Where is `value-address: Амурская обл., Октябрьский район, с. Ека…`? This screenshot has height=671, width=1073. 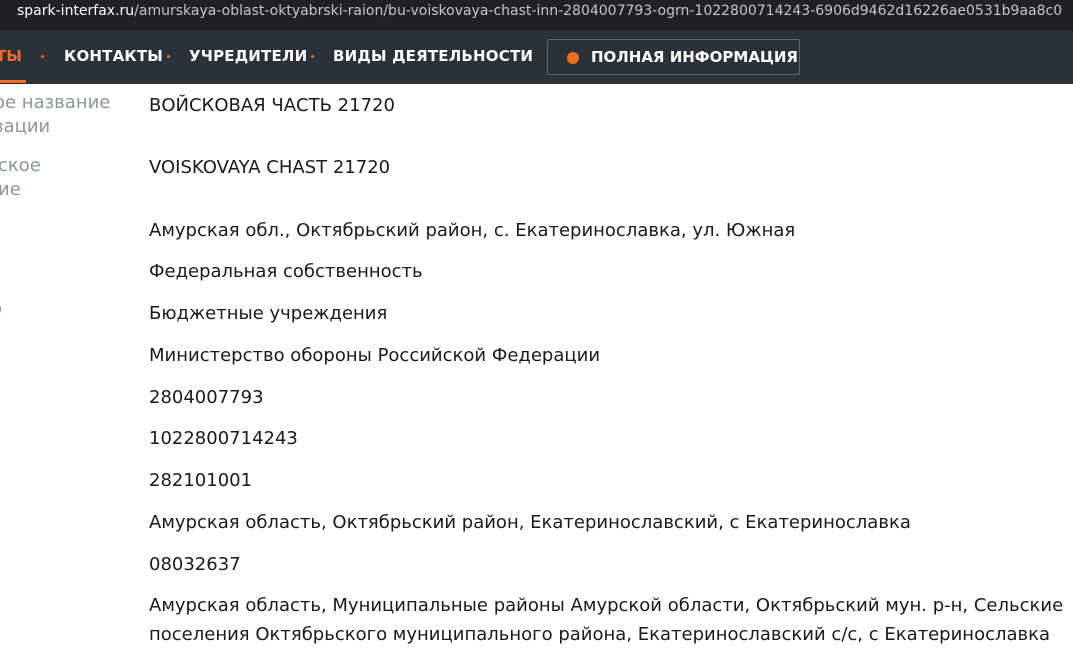
value-address: Амурская обл., Октябрьский район, с. Ека… is located at coordinates (472, 230).